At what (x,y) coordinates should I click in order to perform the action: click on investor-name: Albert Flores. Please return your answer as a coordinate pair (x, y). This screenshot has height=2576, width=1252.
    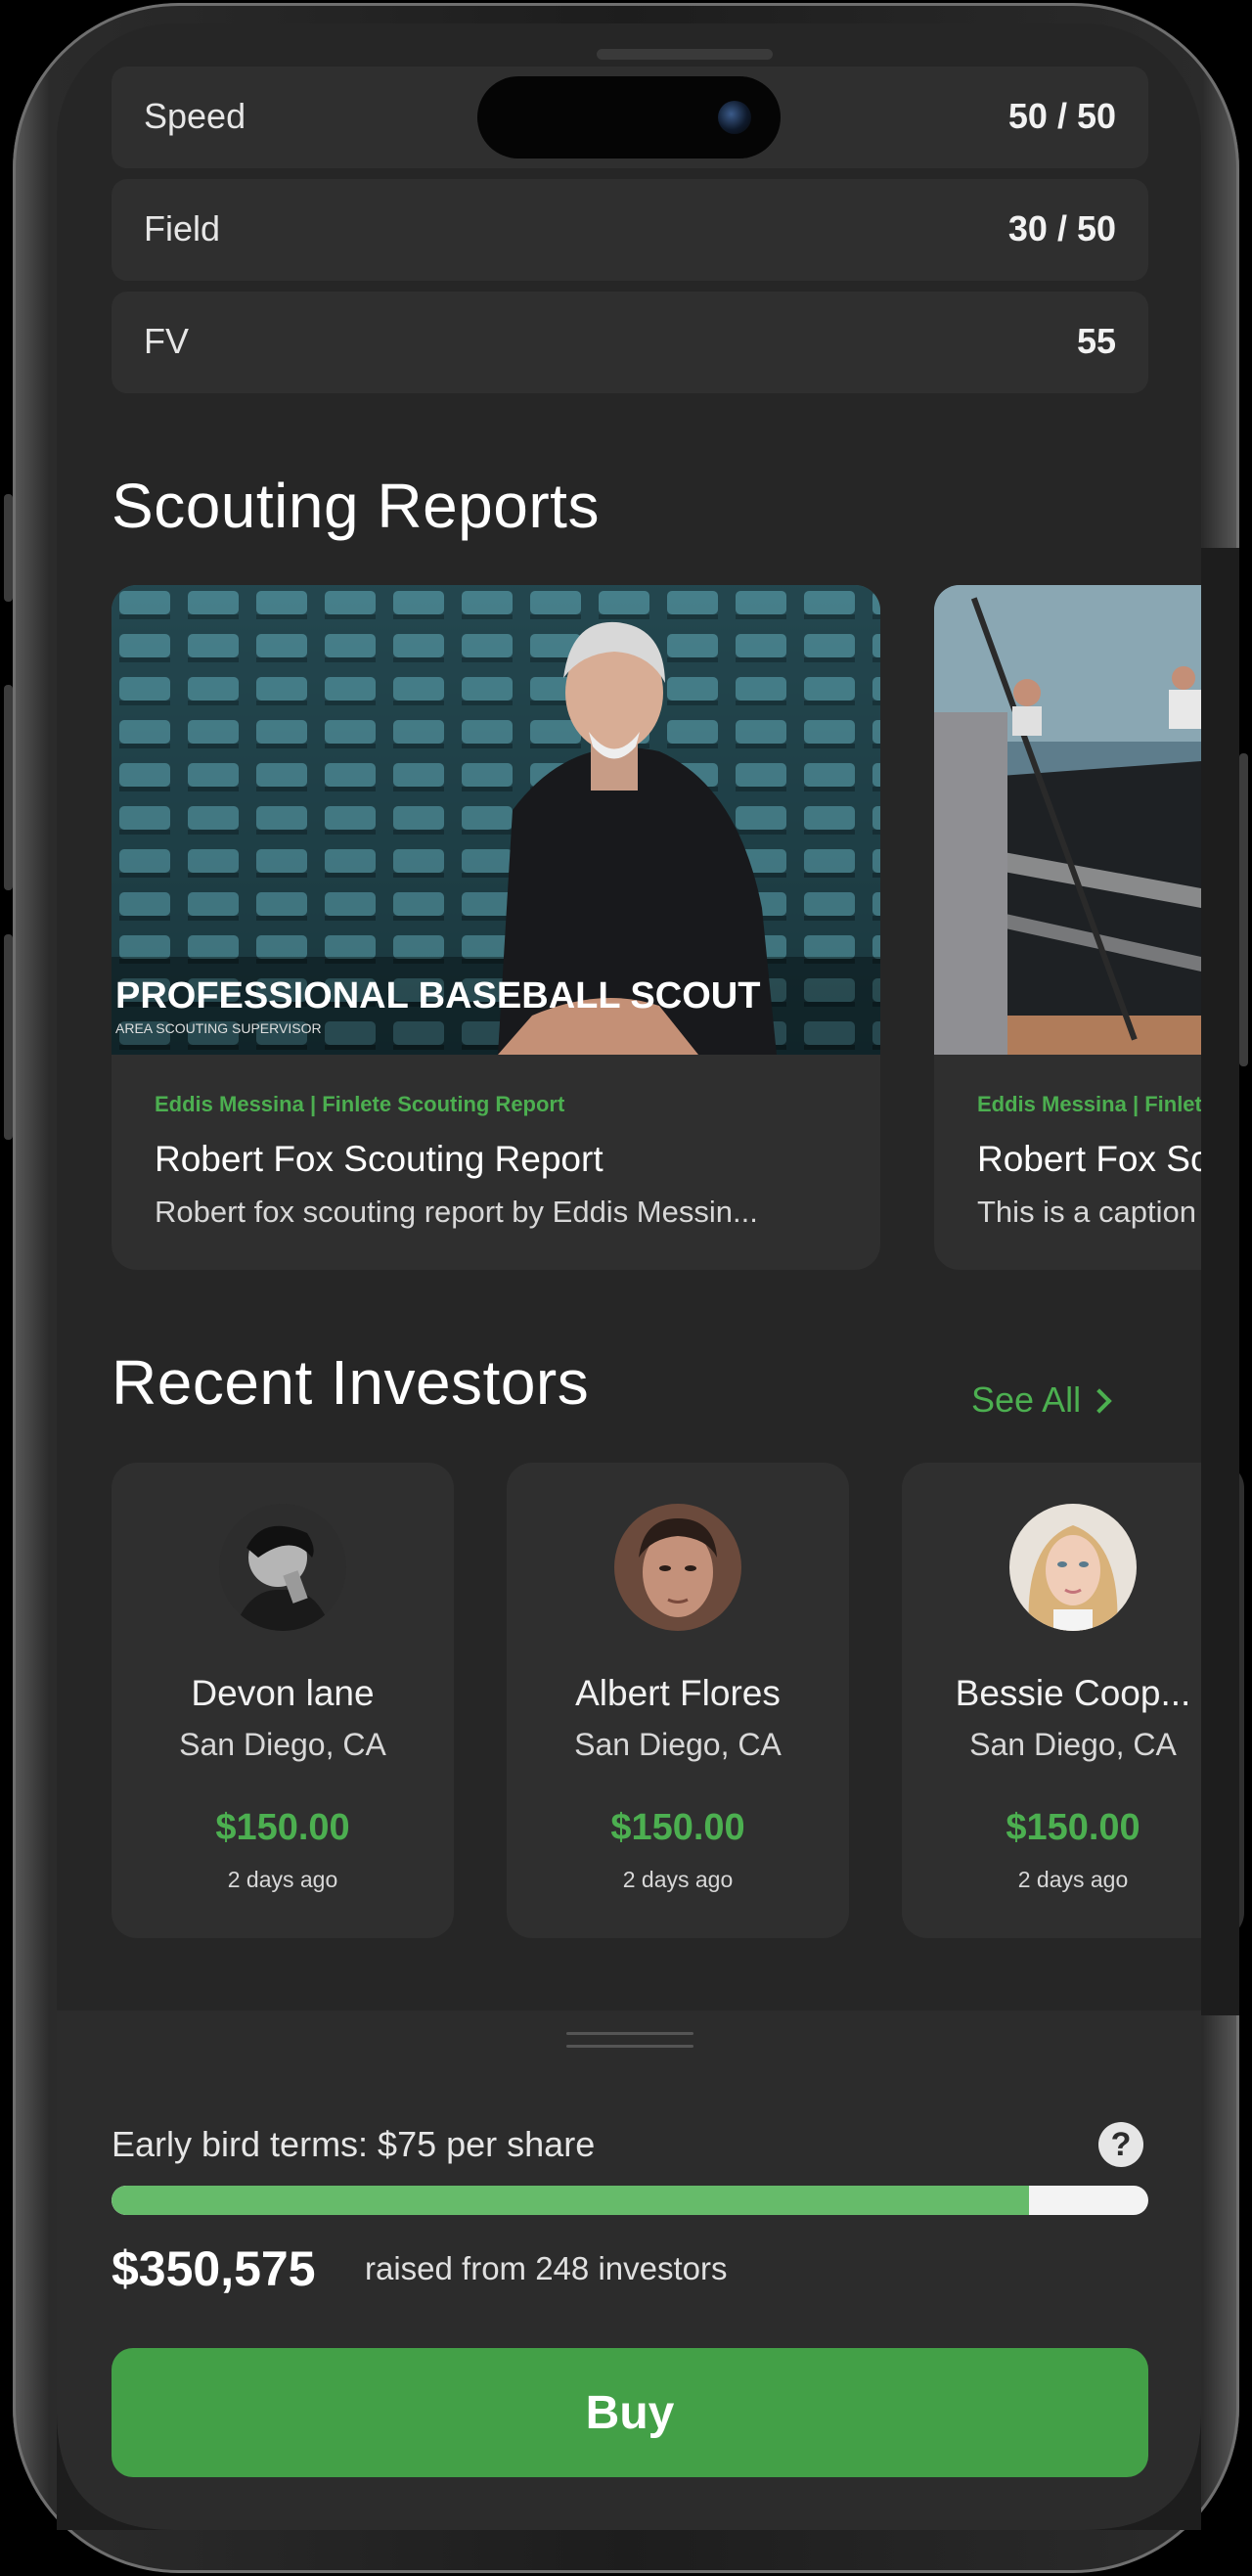
    Looking at the image, I should click on (678, 1693).